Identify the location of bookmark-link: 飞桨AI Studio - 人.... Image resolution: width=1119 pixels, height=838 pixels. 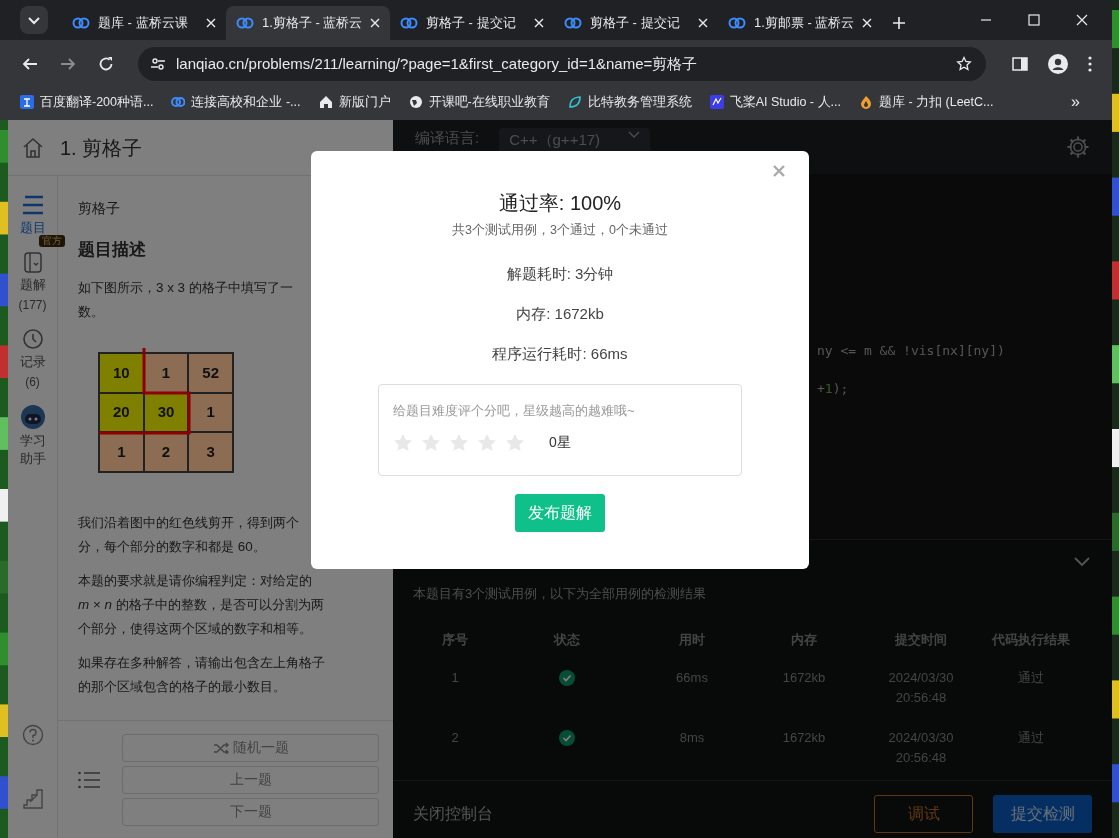
(785, 102).